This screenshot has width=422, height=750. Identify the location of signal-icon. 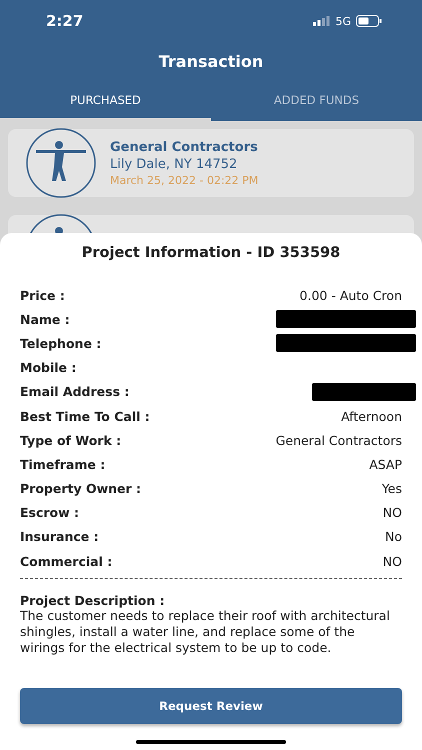
(321, 21).